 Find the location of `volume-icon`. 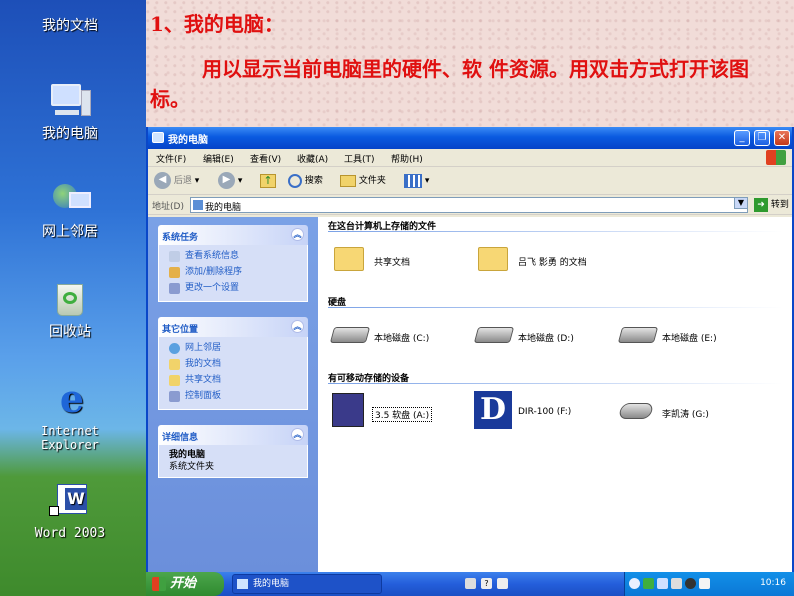

volume-icon is located at coordinates (704, 583).